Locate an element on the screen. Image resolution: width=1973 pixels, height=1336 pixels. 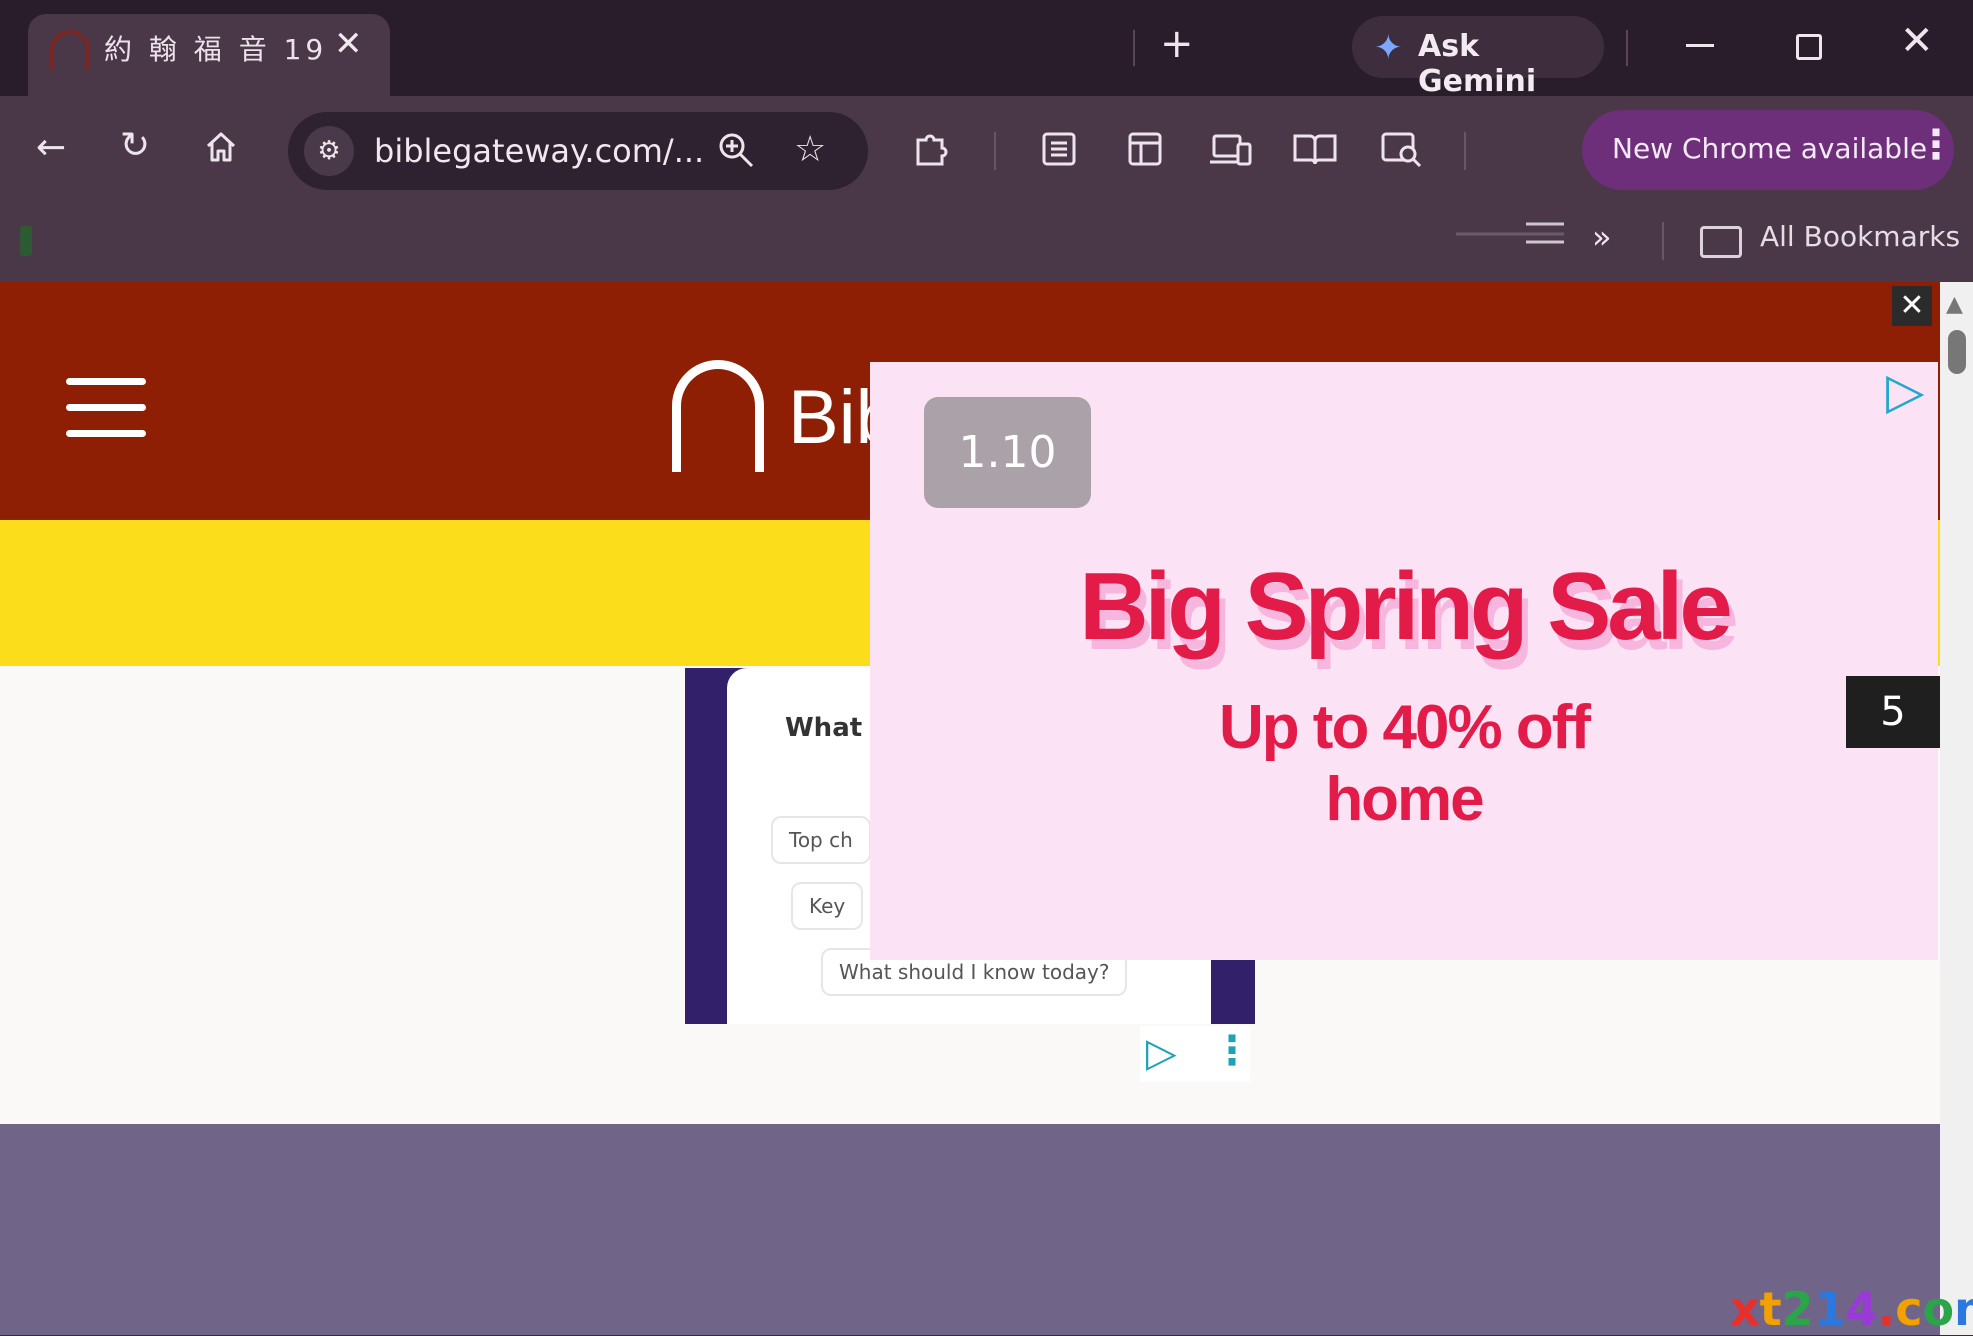
title-divider is located at coordinates (1627, 48).